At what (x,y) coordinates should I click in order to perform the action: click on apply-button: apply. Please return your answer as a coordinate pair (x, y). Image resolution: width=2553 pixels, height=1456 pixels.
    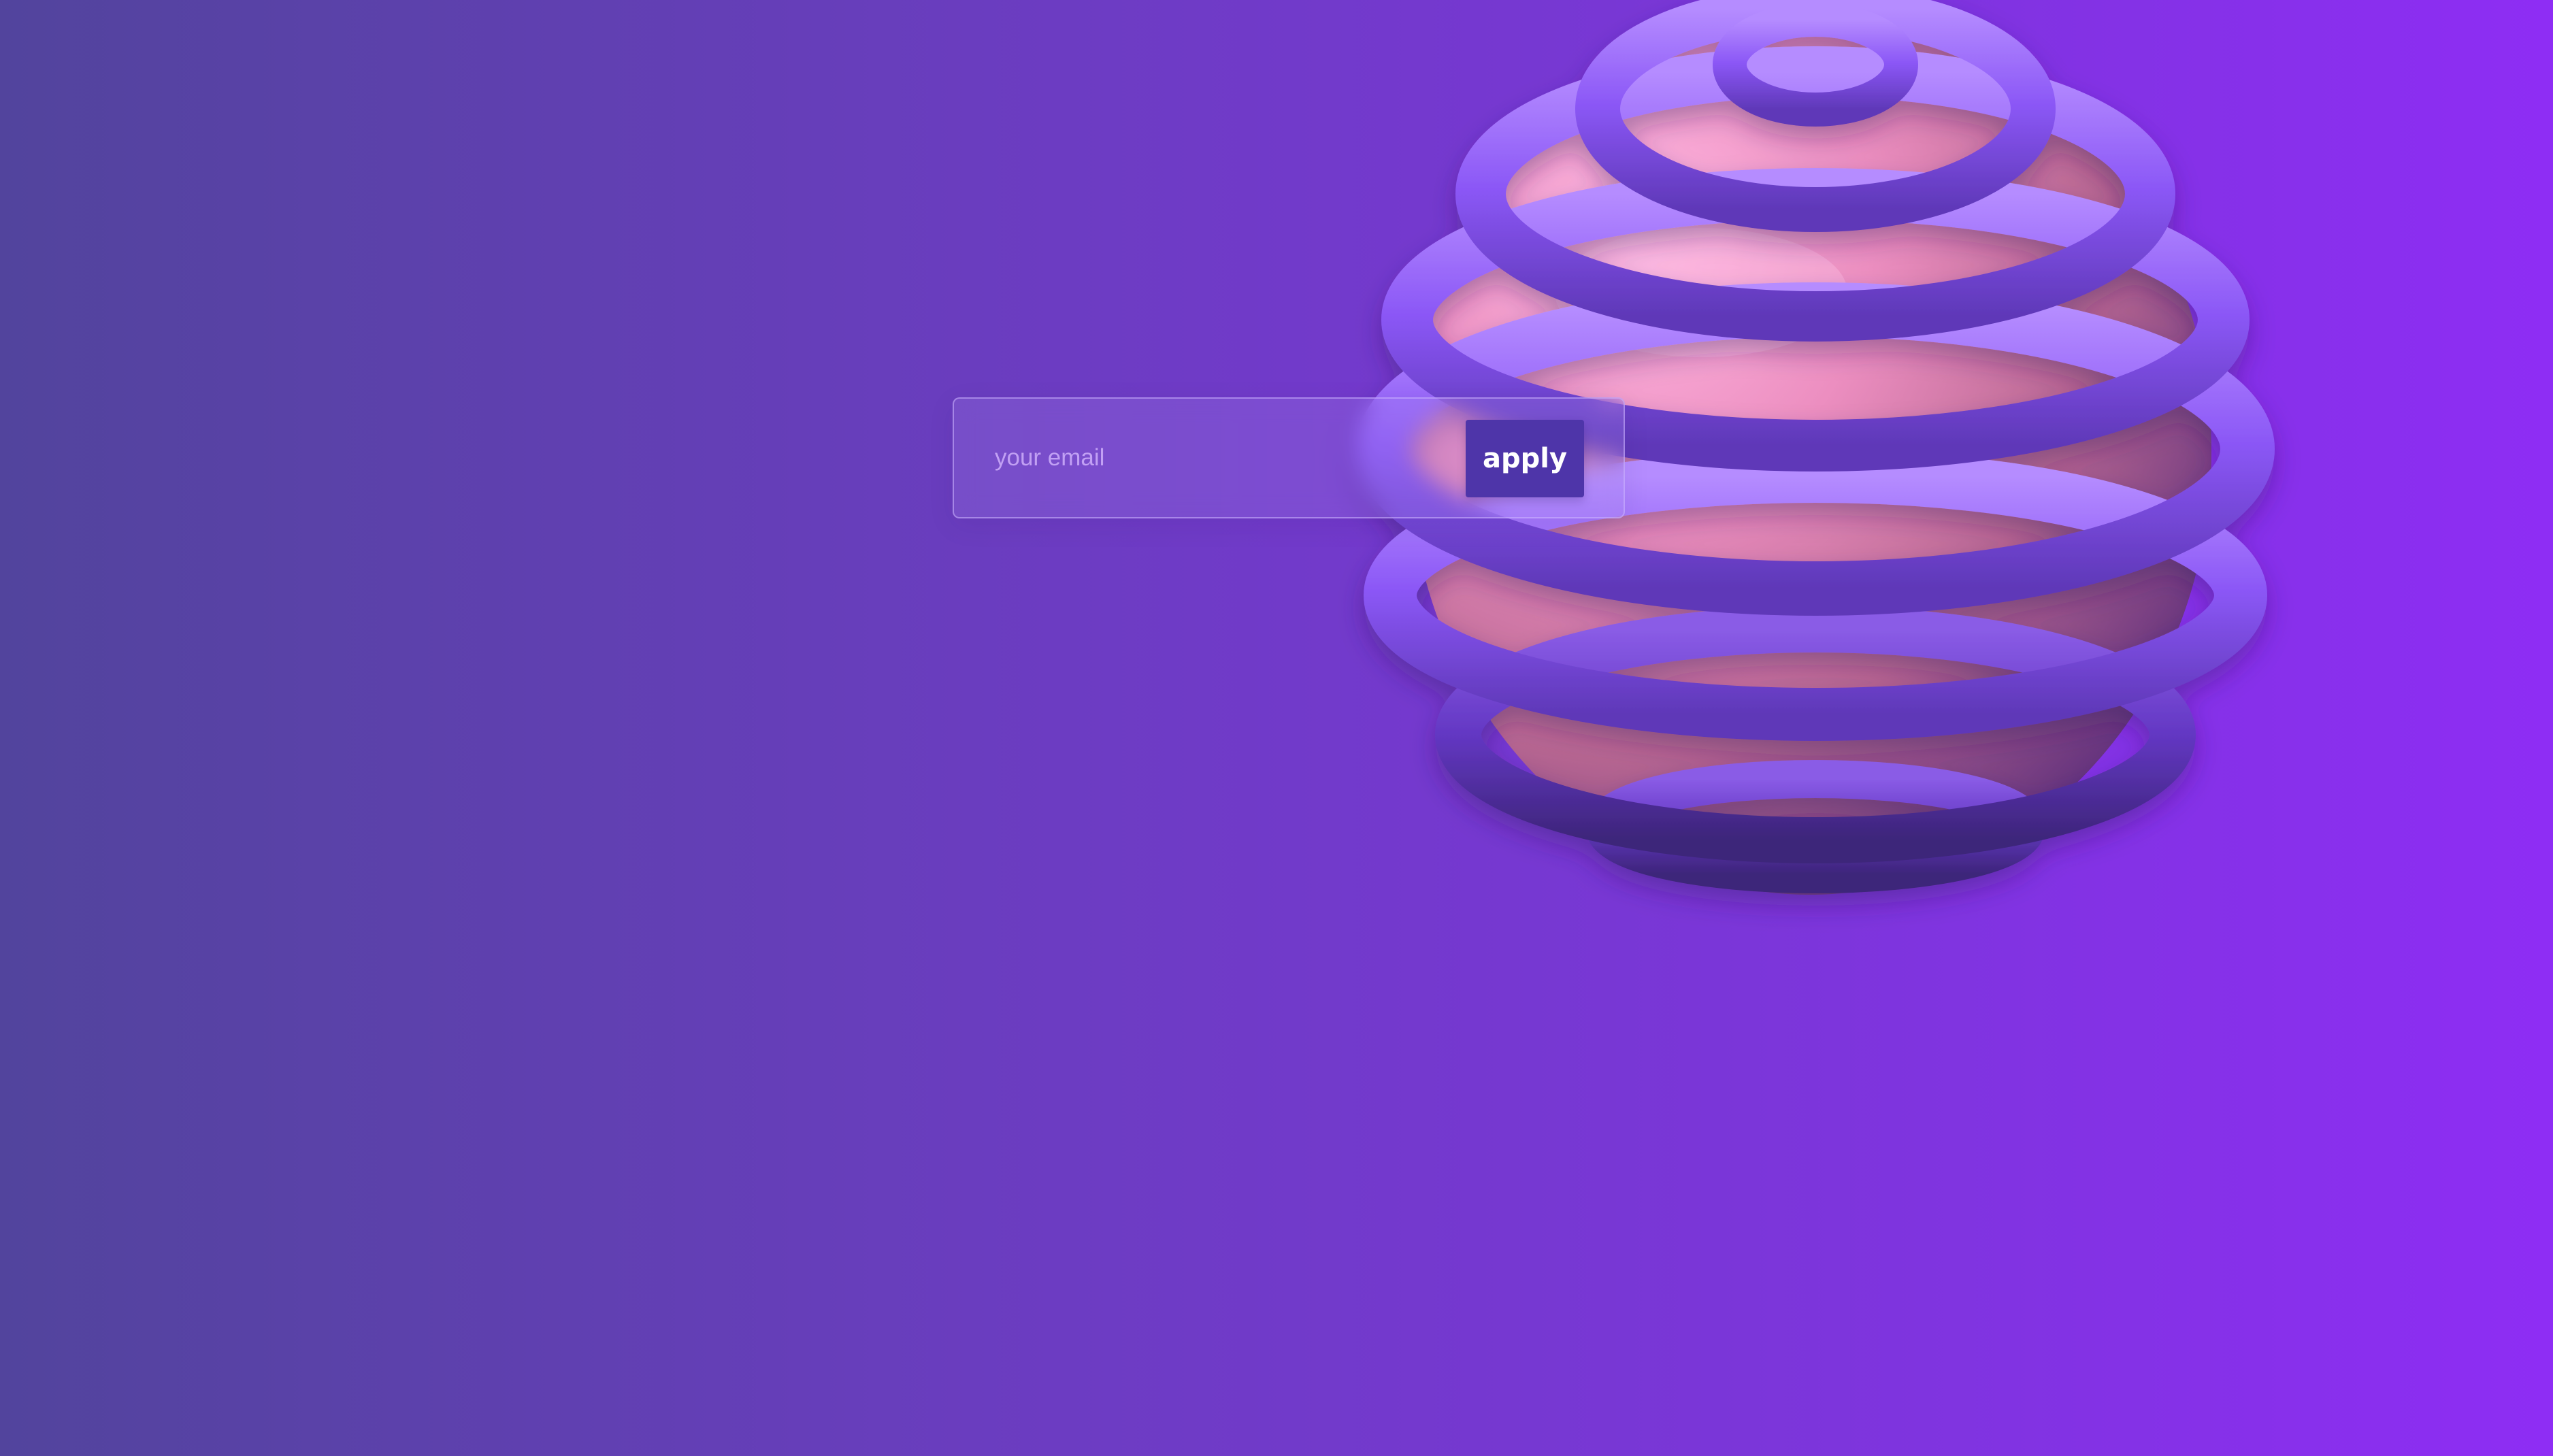
    Looking at the image, I should click on (1525, 459).